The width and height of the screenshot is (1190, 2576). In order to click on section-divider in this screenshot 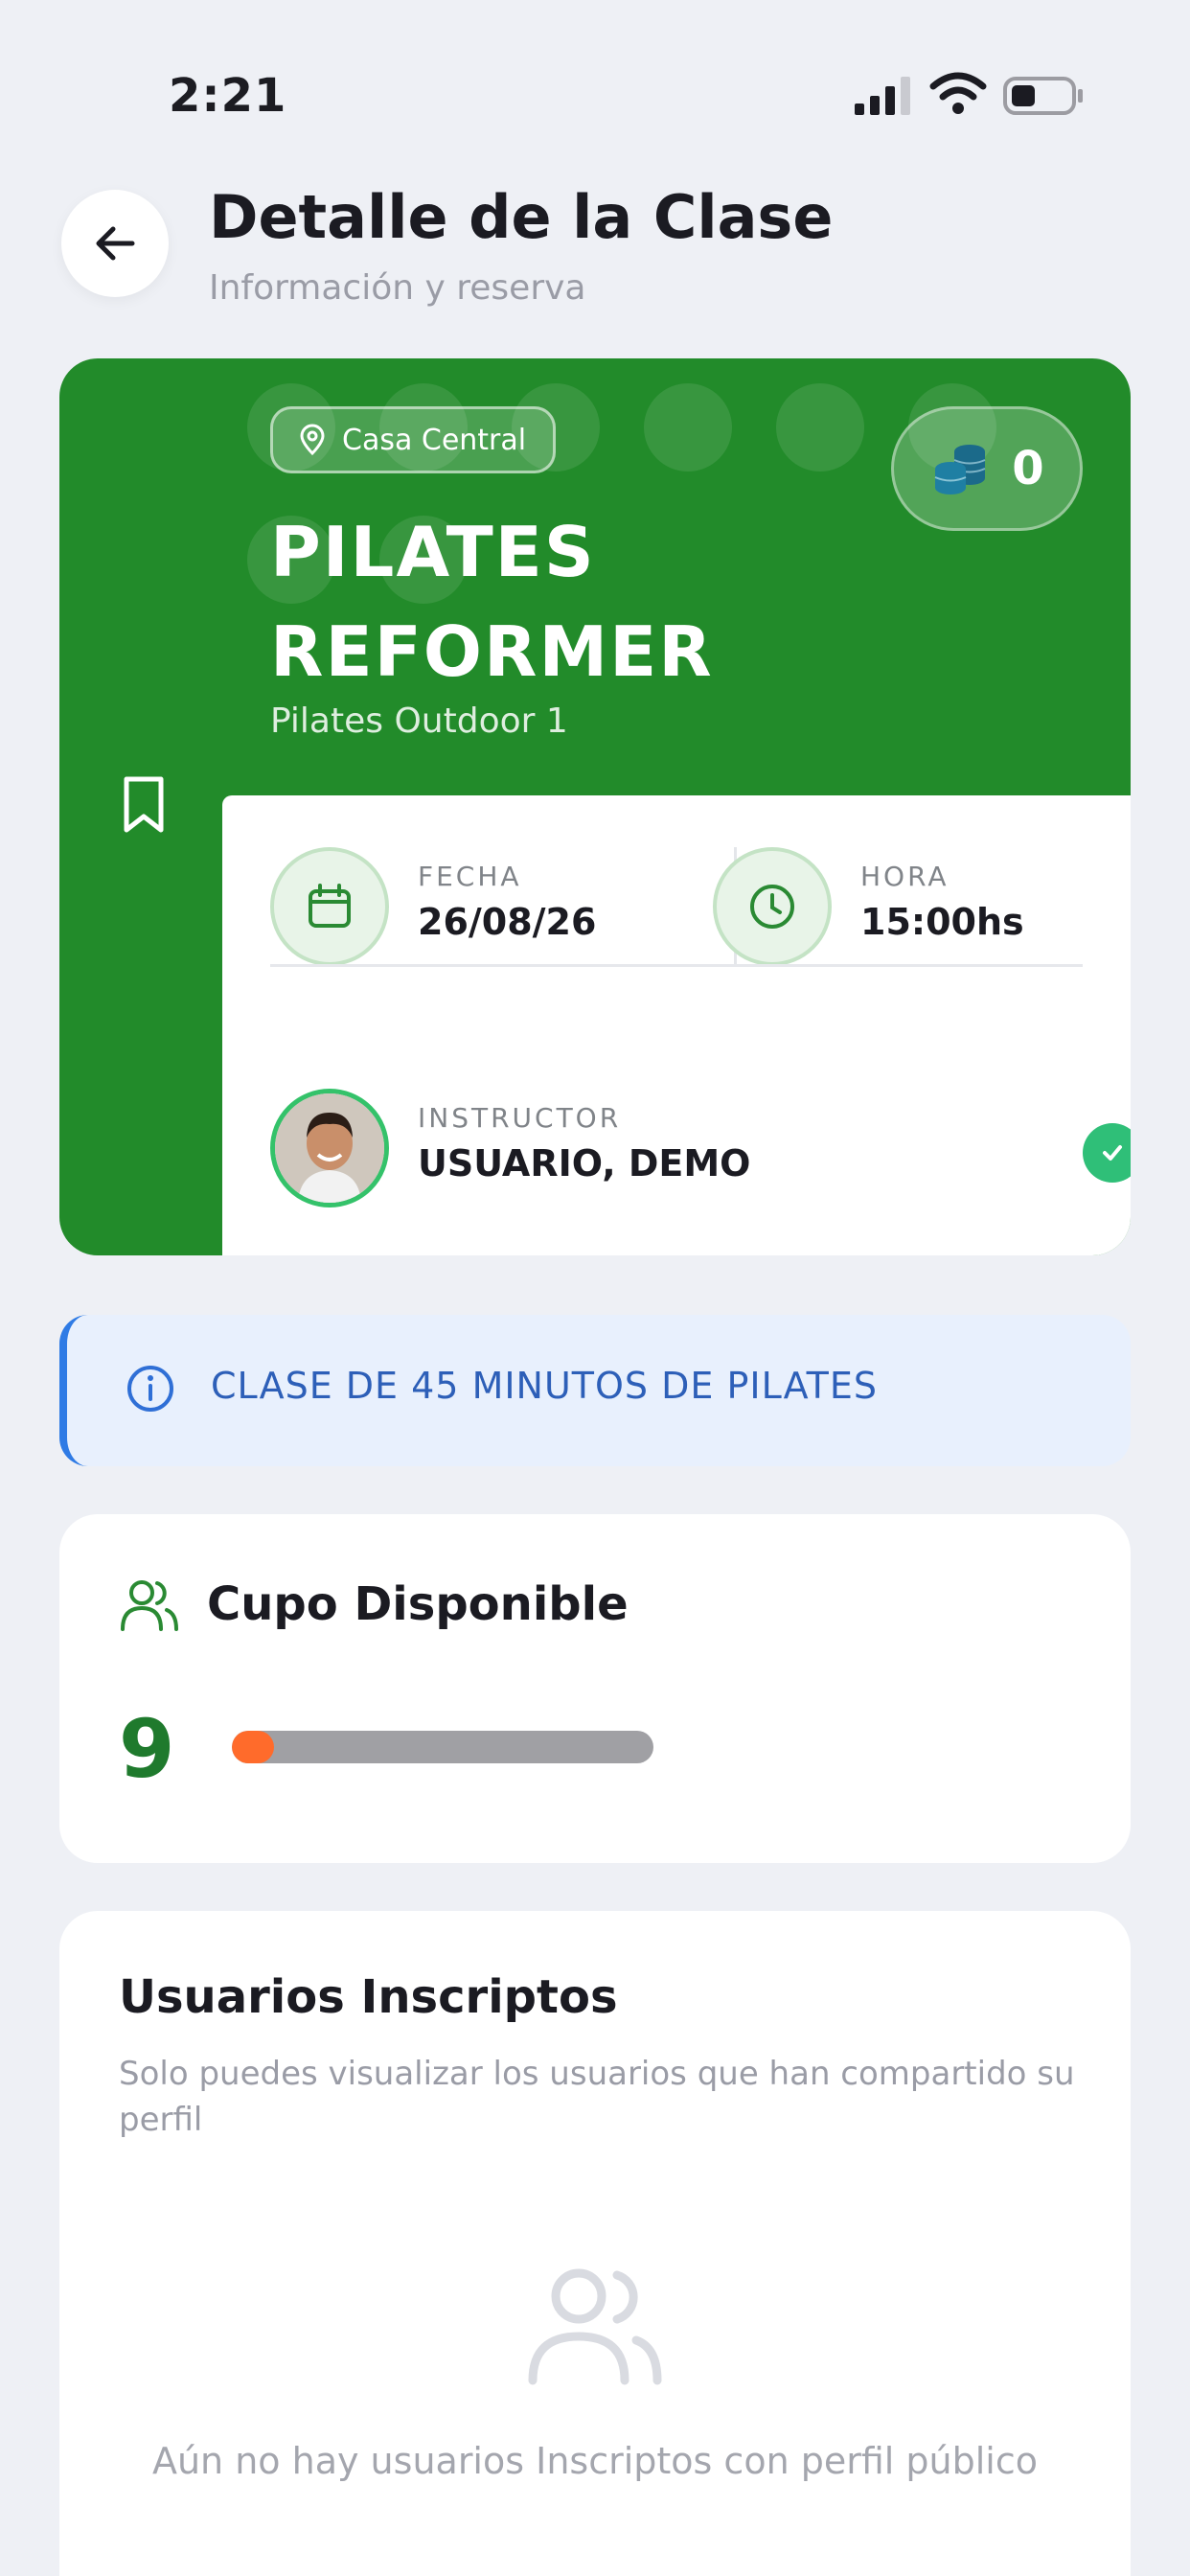, I will do `click(677, 965)`.